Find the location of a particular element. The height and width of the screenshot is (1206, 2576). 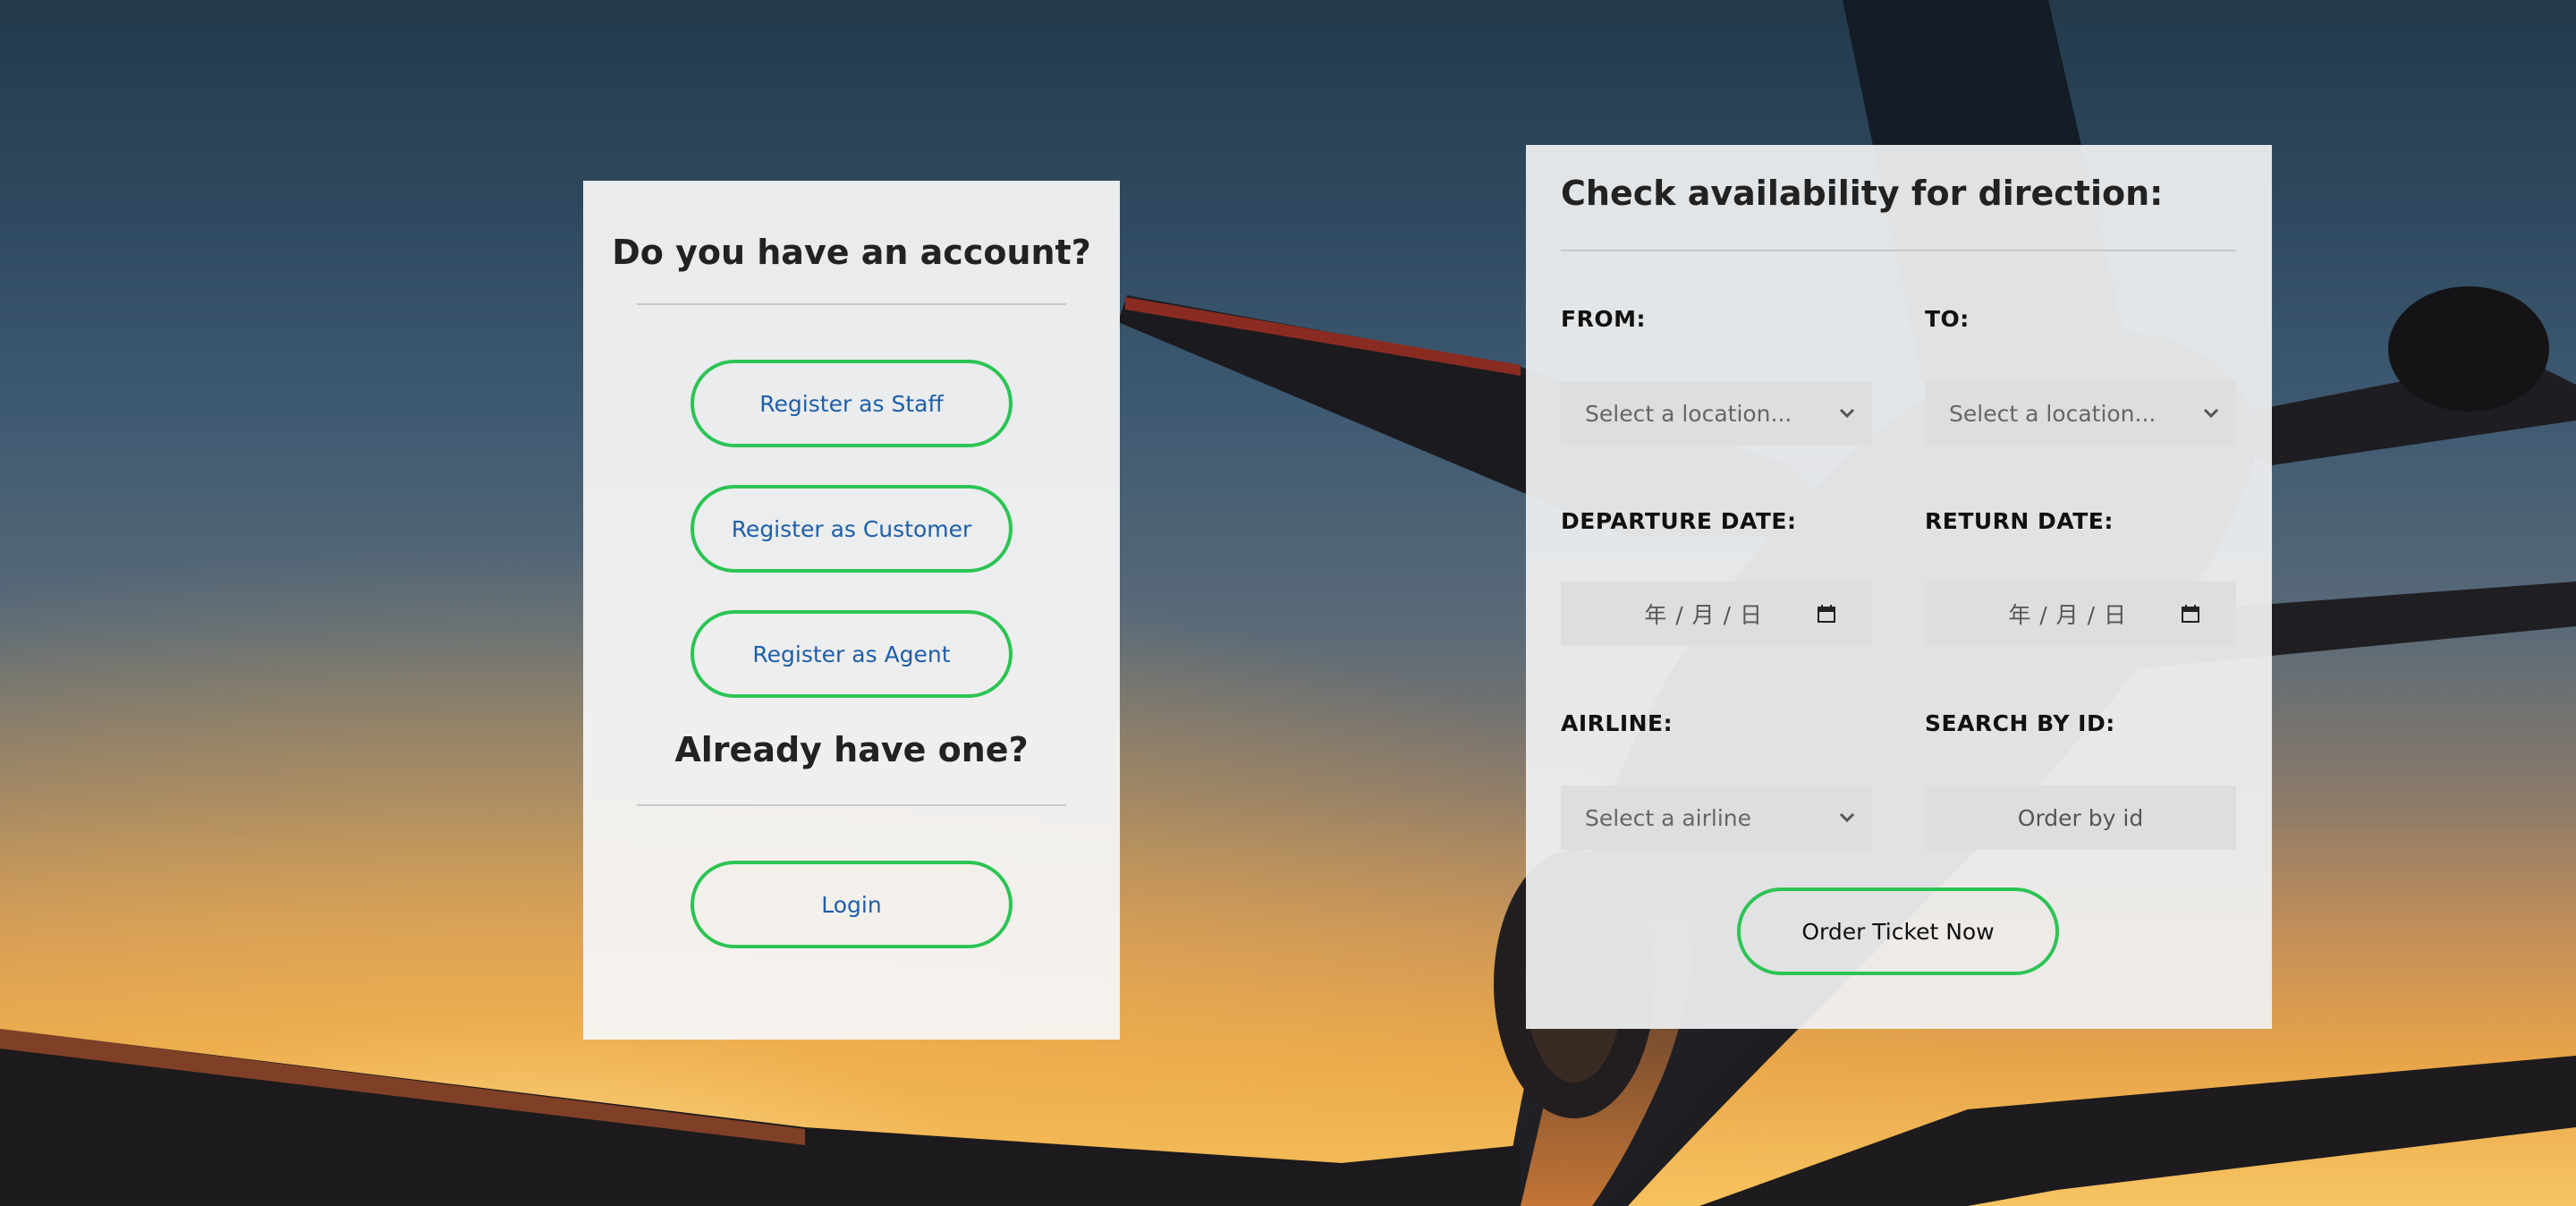

airline-select-value: Select a airline is located at coordinates (1668, 817).